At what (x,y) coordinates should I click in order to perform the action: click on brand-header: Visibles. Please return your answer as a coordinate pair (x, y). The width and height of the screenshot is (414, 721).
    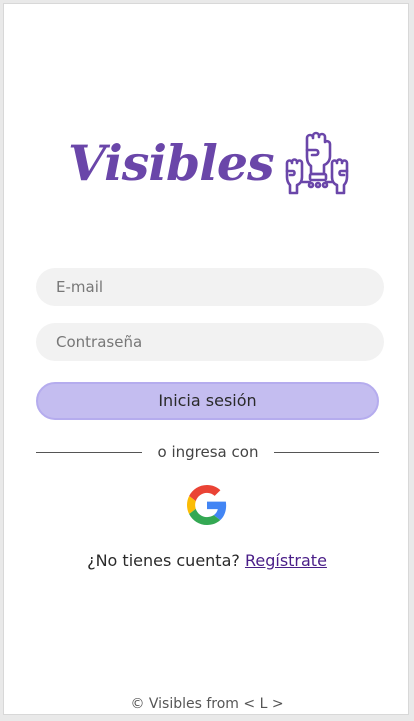
    Looking at the image, I should click on (207, 166).